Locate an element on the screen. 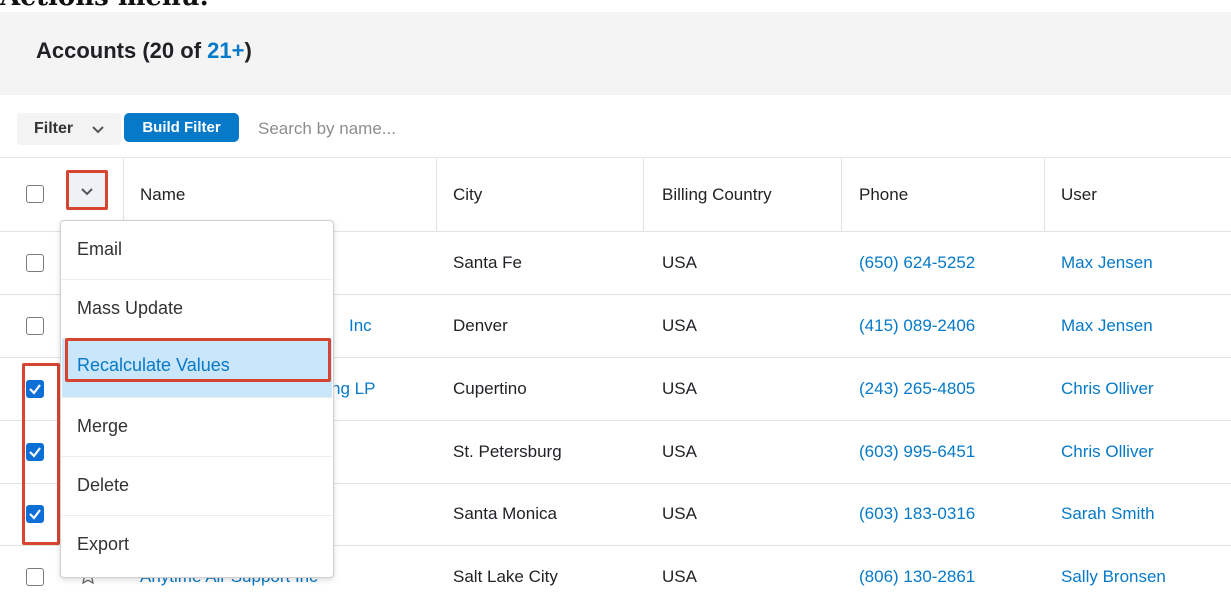 The height and width of the screenshot is (608, 1231). build-filter-button: Build Filter is located at coordinates (181, 127).